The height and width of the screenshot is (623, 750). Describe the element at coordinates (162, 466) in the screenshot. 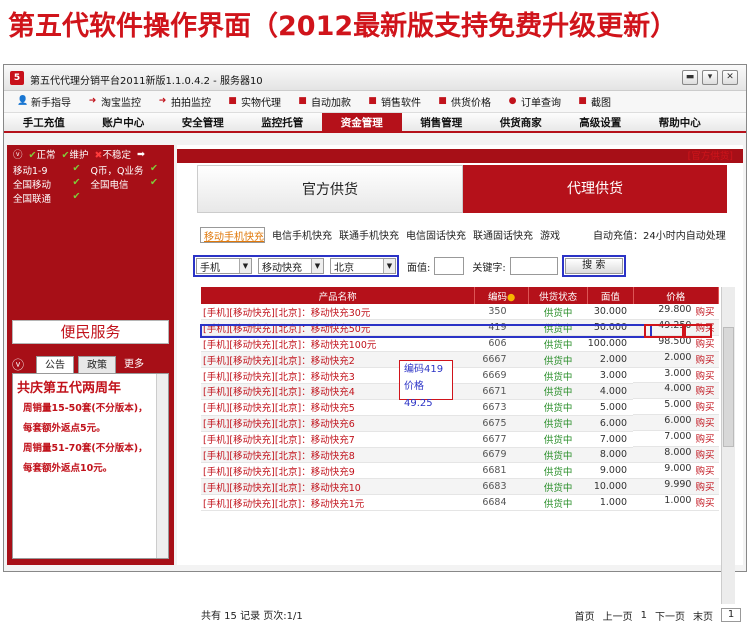

I see `notice-scrollbar` at that location.